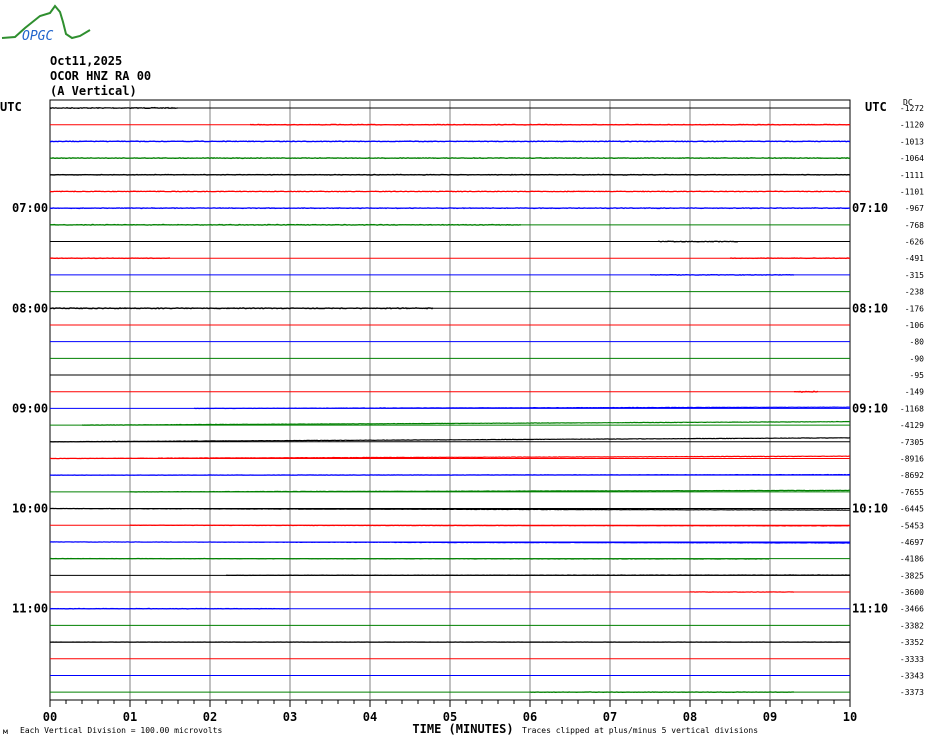 This screenshot has width=930, height=744. What do you see at coordinates (912, 675) in the screenshot?
I see `dc-offset-label: -3343` at bounding box center [912, 675].